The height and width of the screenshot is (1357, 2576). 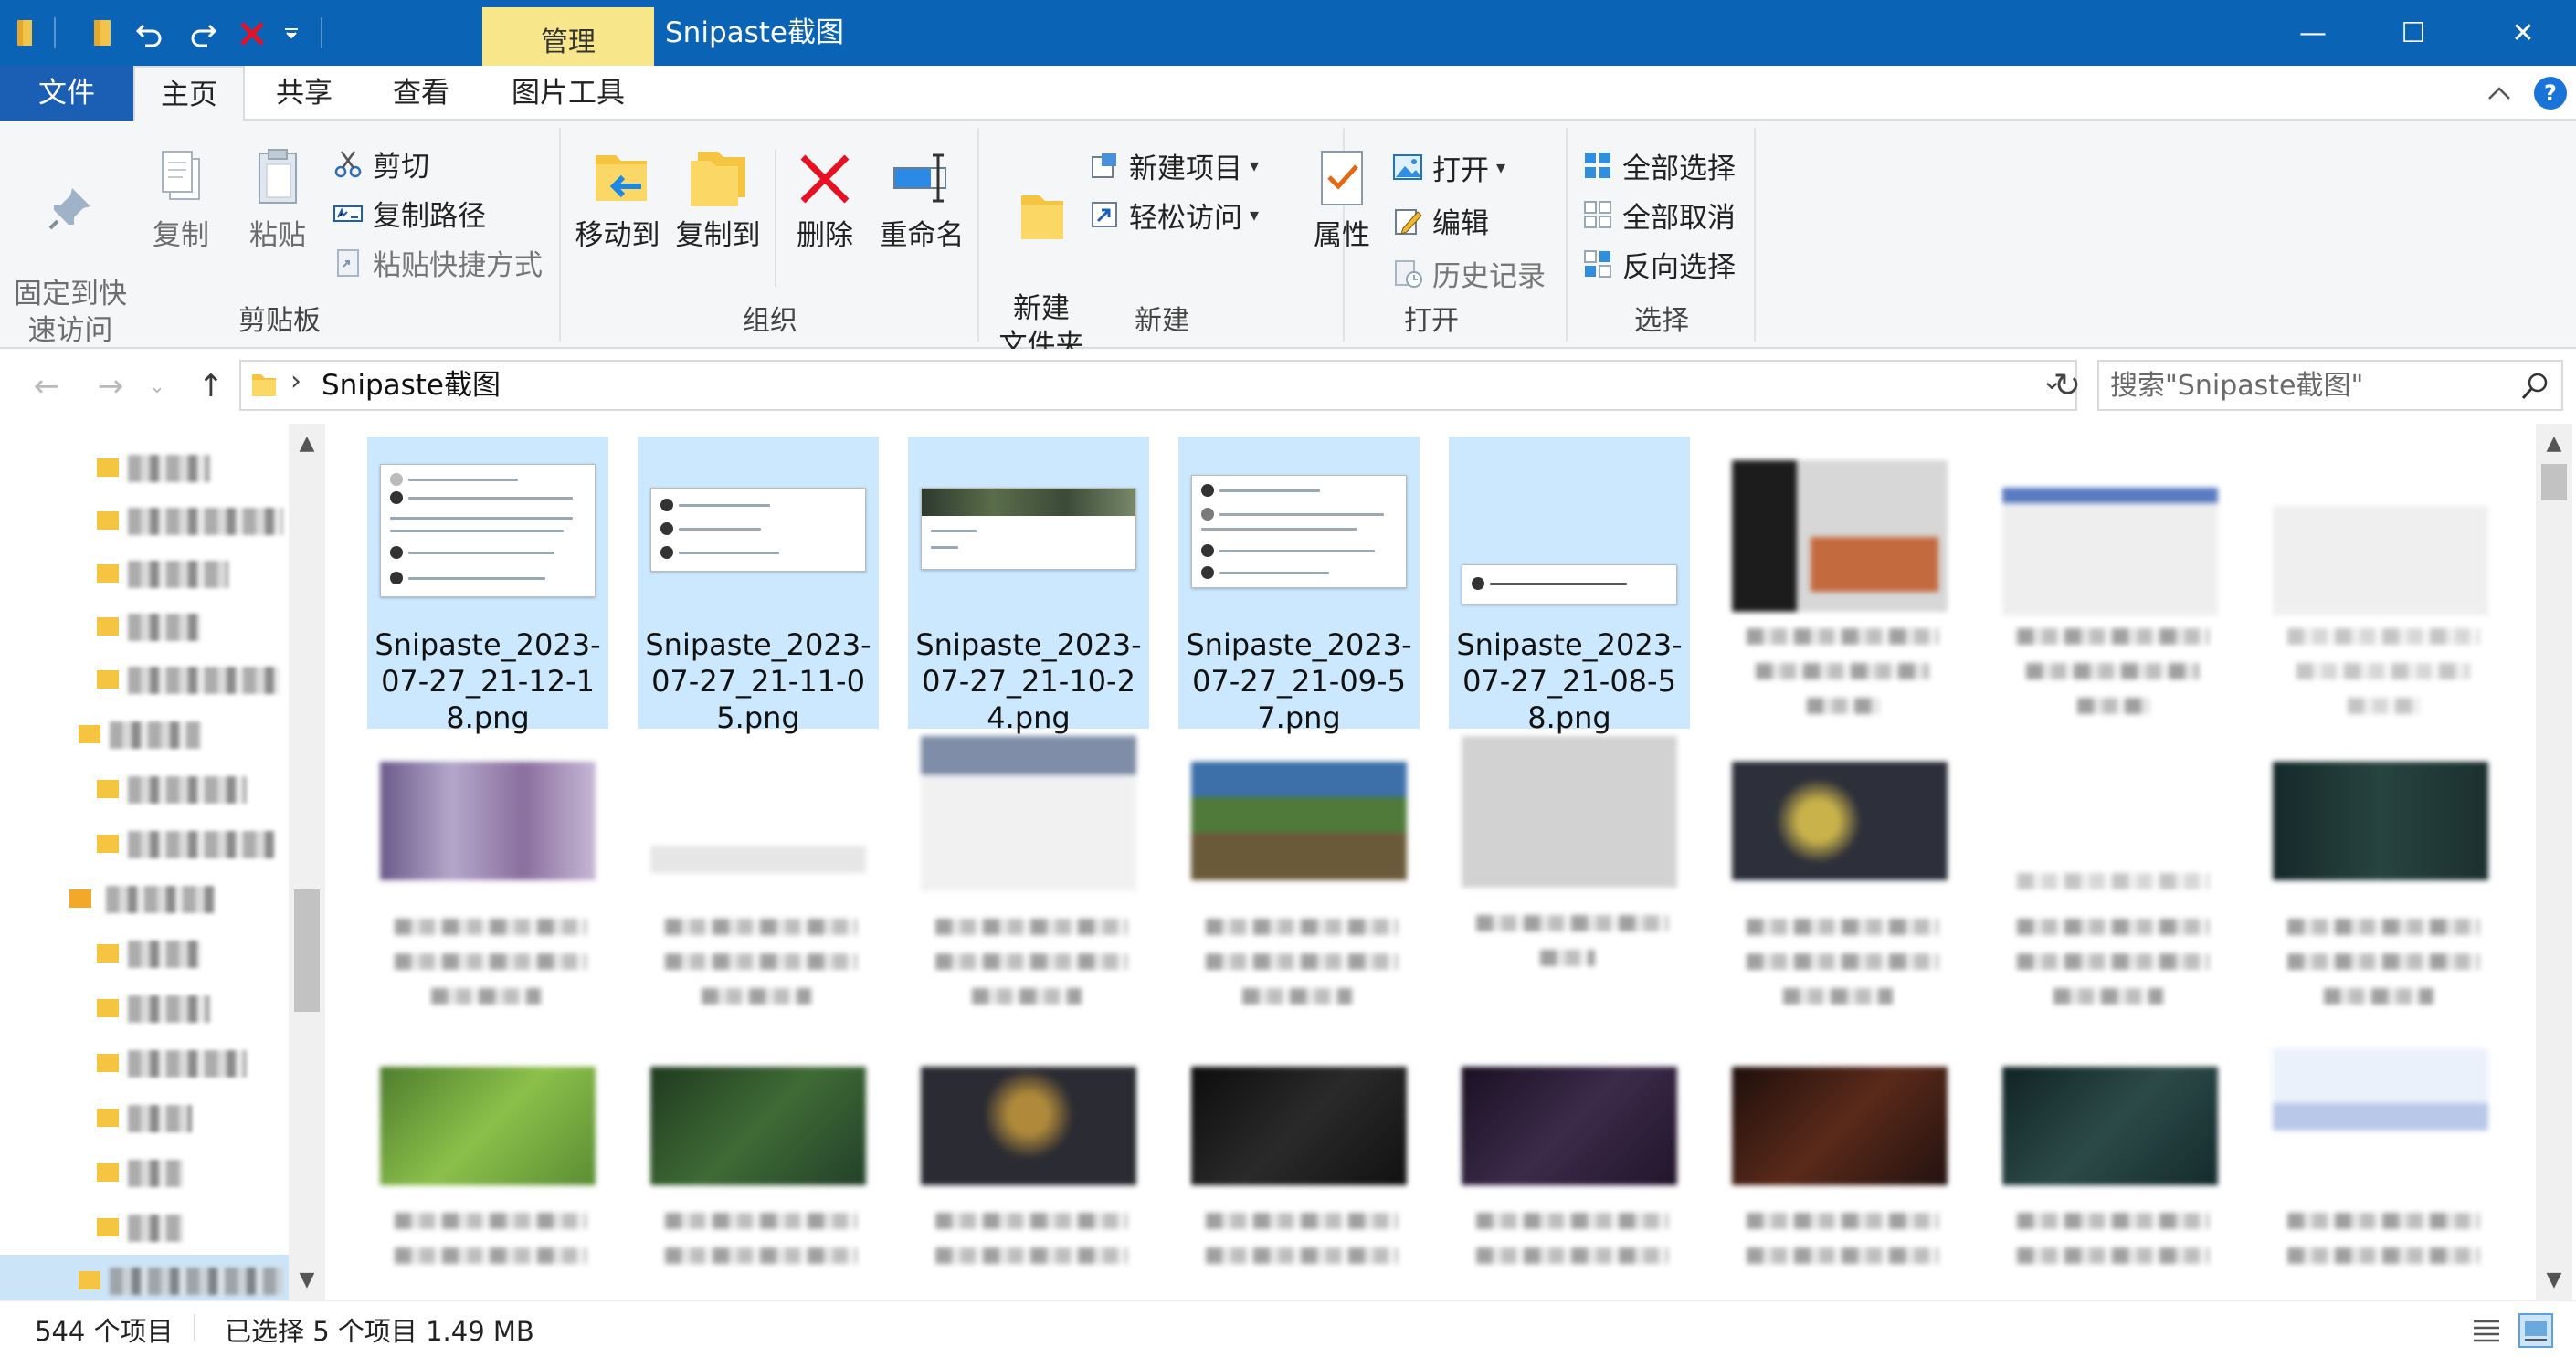 What do you see at coordinates (1408, 274) in the screenshot?
I see `history-icon` at bounding box center [1408, 274].